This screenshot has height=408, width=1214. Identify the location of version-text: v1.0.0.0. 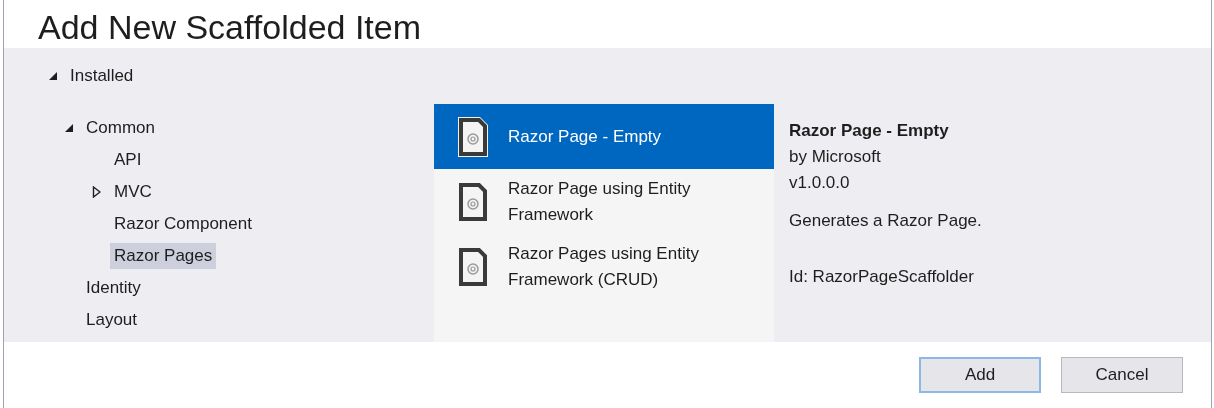
(820, 183).